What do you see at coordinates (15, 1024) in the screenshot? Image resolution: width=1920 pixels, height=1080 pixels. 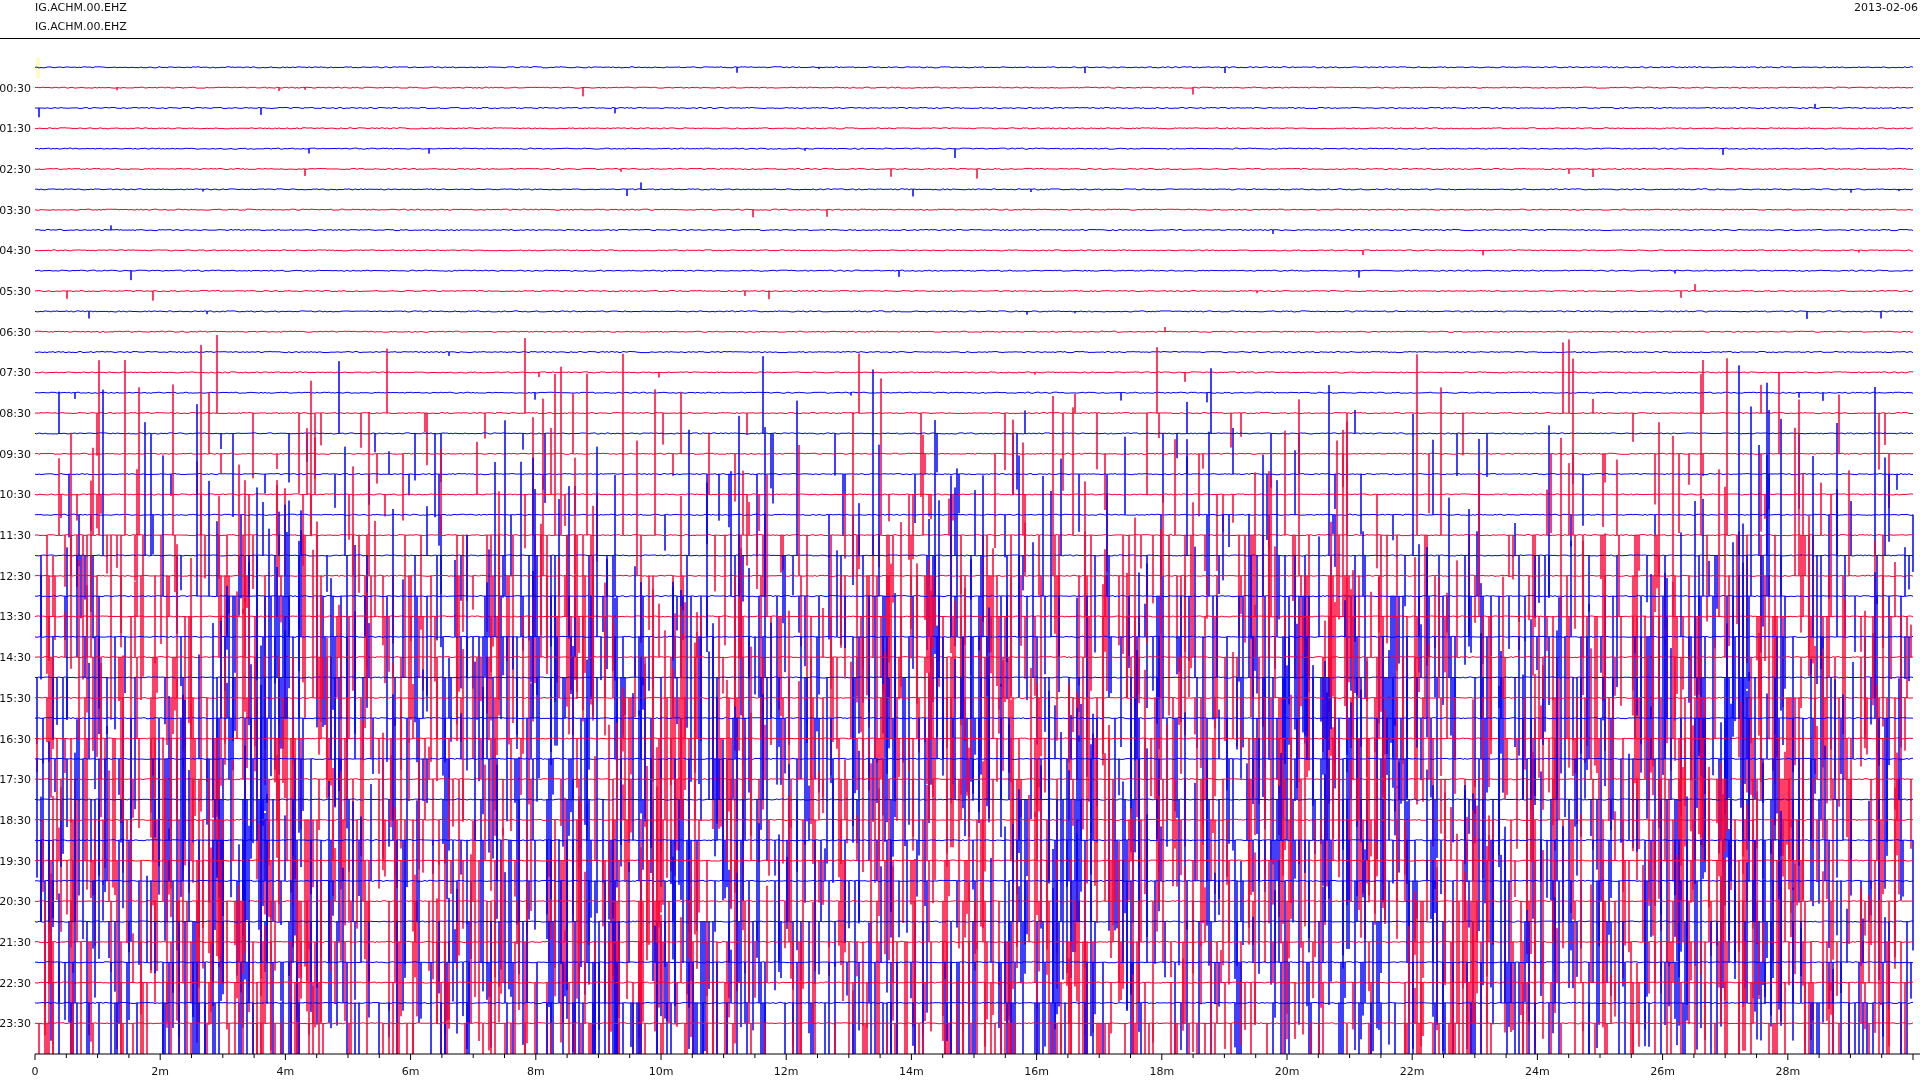 I see `hour-label: 23:30` at bounding box center [15, 1024].